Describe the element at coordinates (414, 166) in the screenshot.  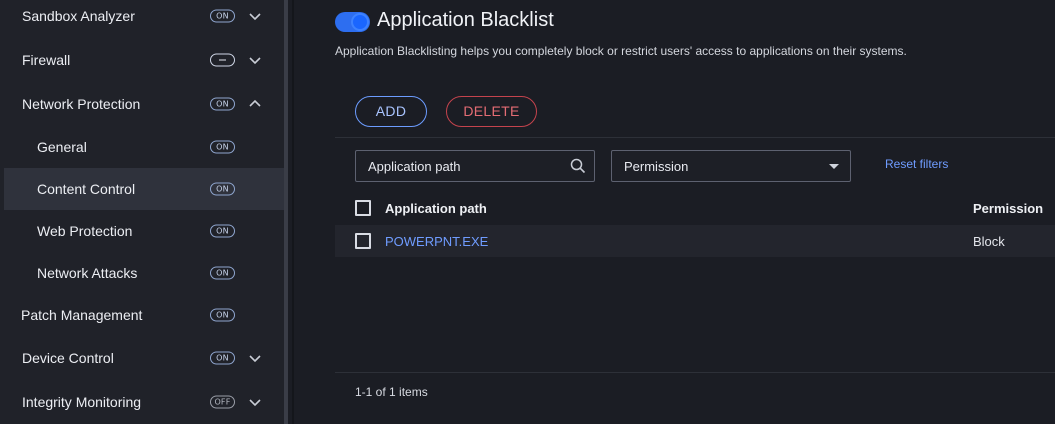
I see `search-placeholder: Application path` at that location.